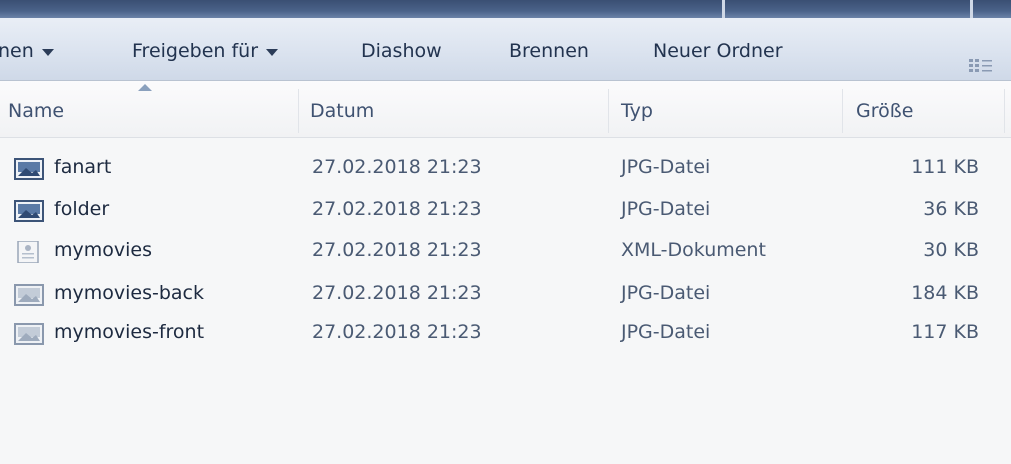 Image resolution: width=1011 pixels, height=464 pixels. Describe the element at coordinates (637, 111) in the screenshot. I see `column-header-type: Typ` at that location.